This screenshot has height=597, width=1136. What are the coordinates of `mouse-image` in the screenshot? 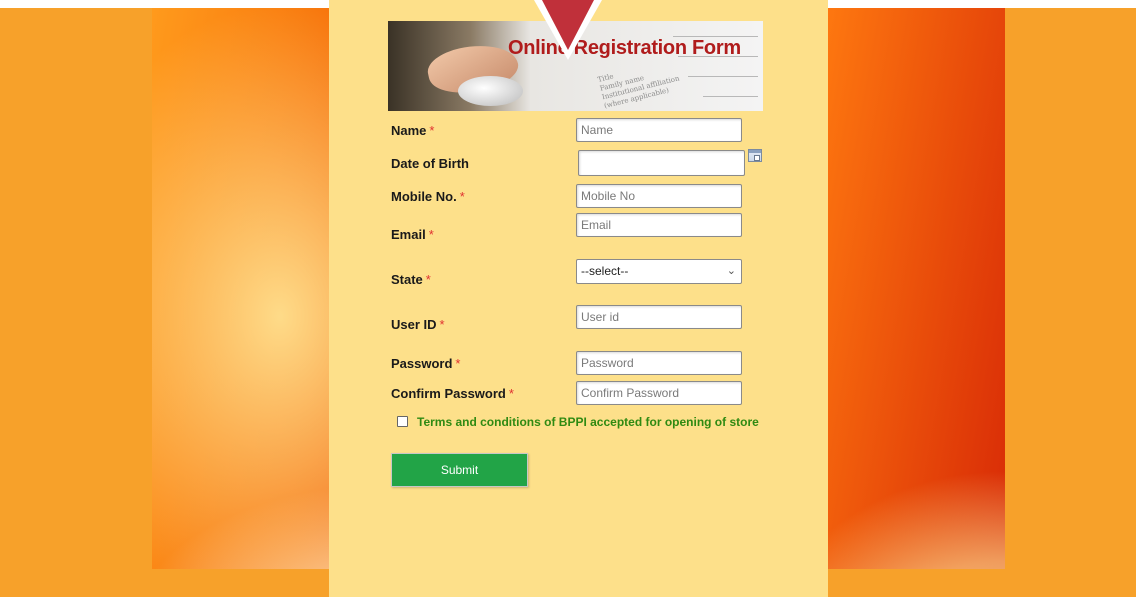 It's located at (490, 91).